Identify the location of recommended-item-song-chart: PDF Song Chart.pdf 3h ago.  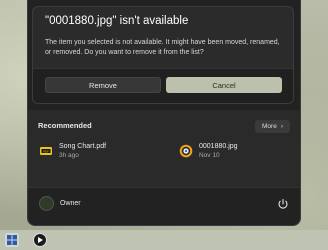
(72, 151).